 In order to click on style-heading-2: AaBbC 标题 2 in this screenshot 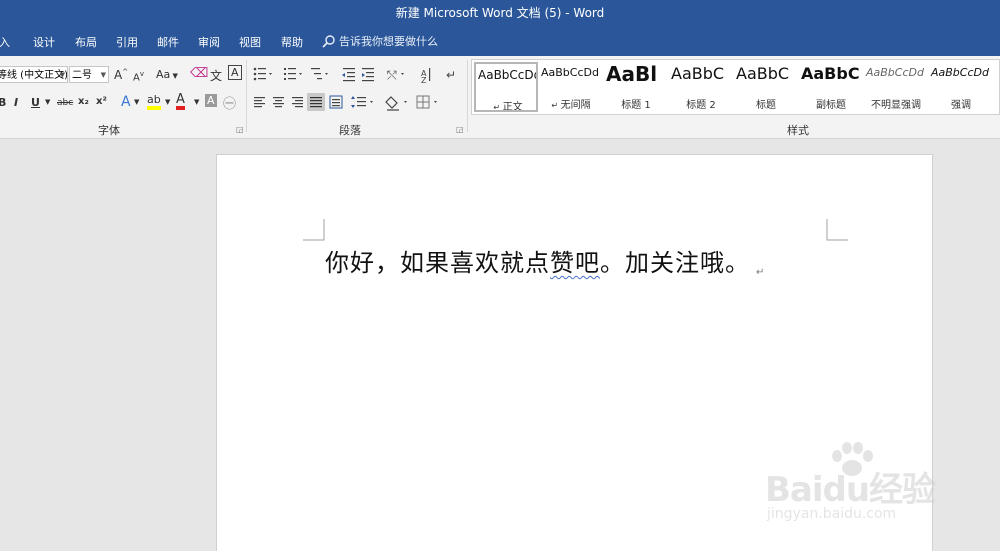, I will do `click(701, 87)`.